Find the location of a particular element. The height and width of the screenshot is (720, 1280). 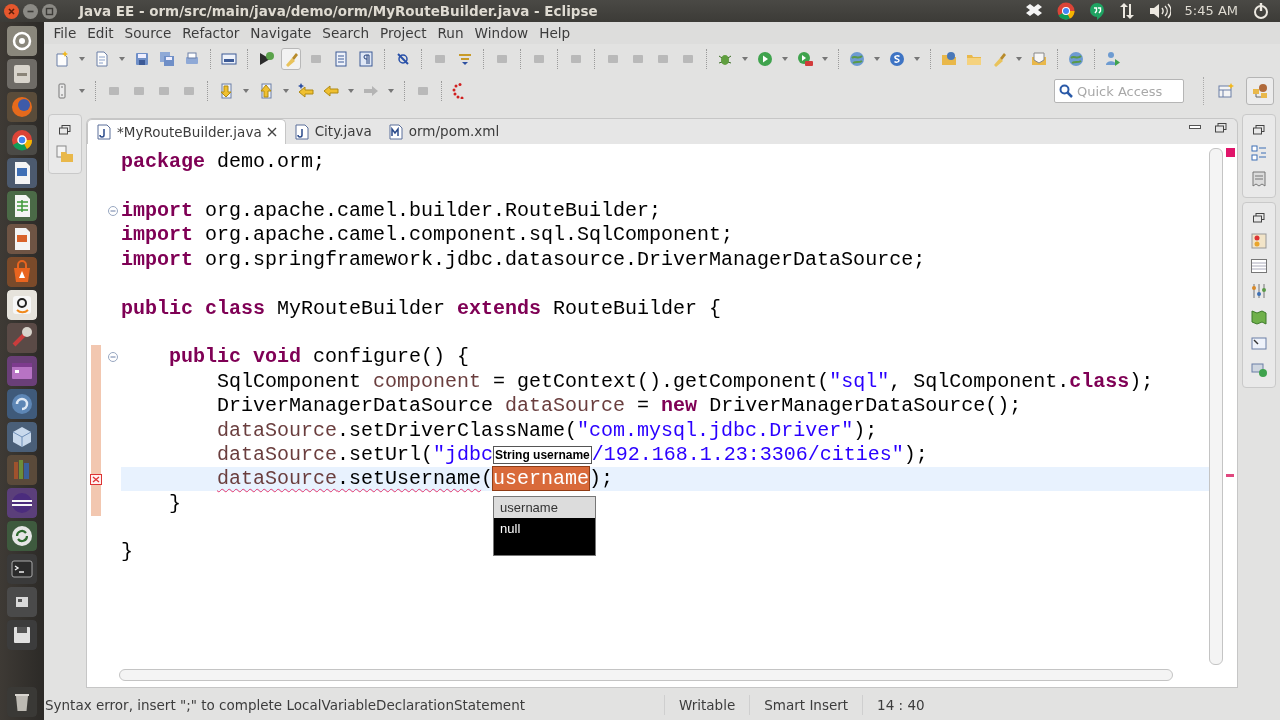

menu-item: File is located at coordinates (65, 33).